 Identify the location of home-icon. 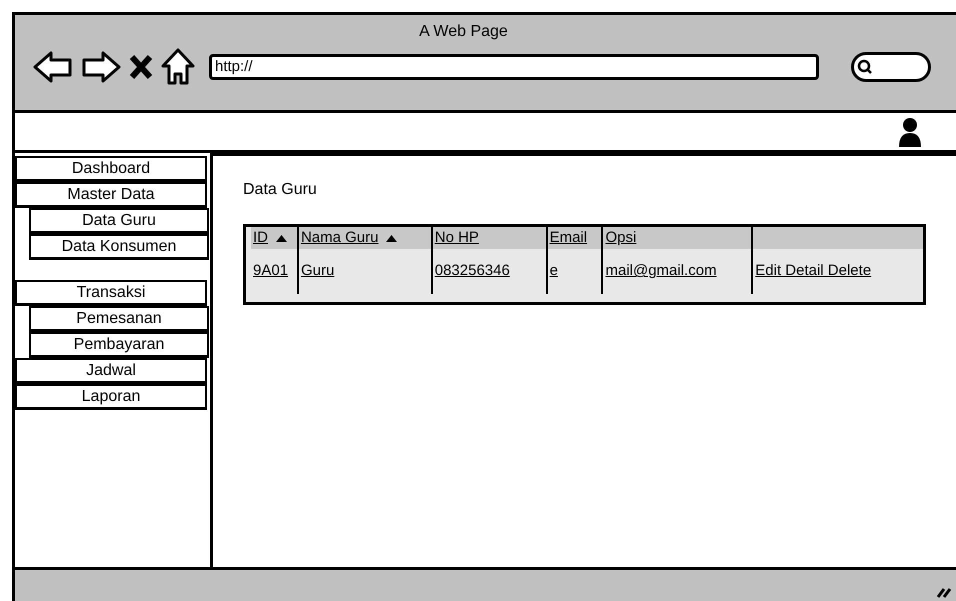
(178, 67).